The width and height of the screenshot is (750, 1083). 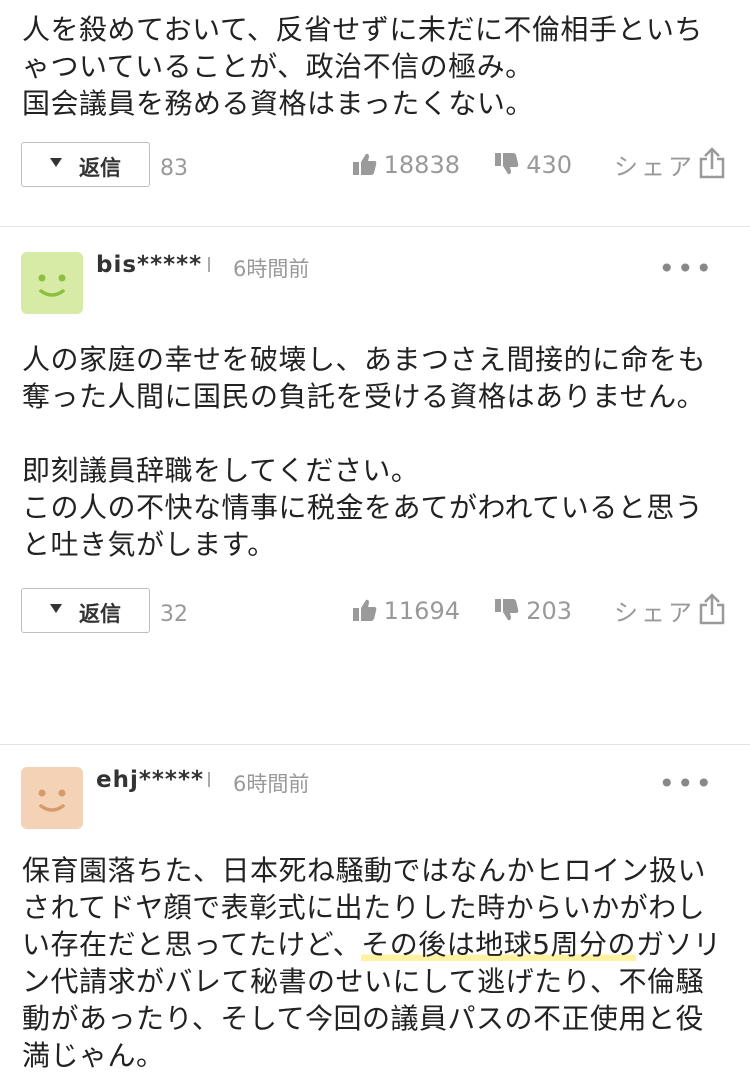 I want to click on like-count: 11694, so click(x=421, y=611).